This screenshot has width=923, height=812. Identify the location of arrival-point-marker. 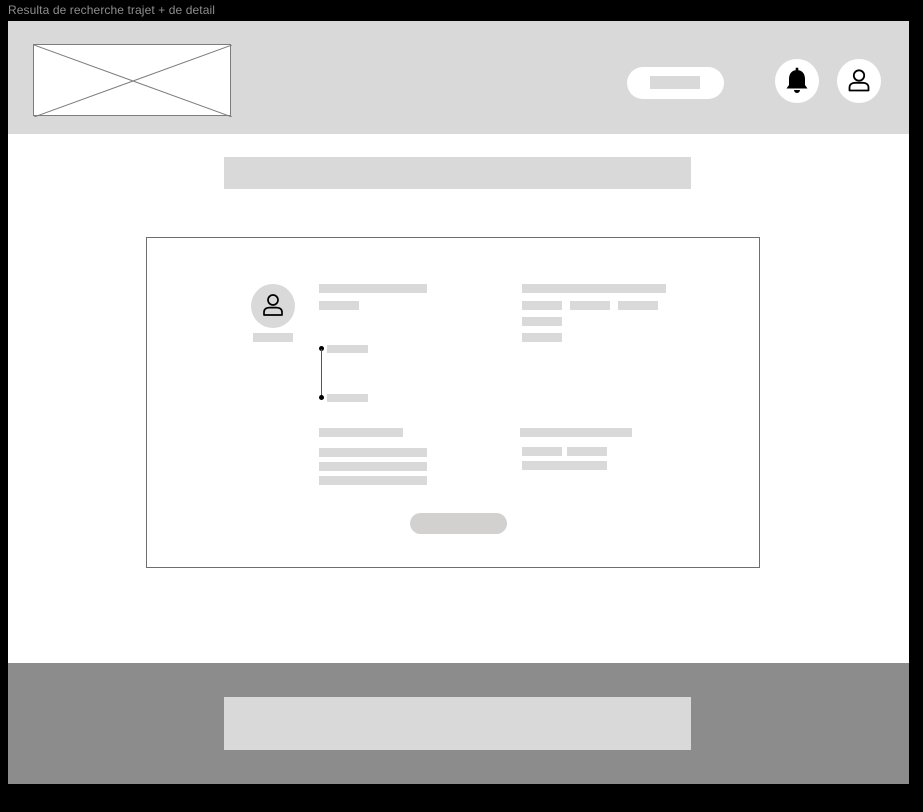
(321, 397).